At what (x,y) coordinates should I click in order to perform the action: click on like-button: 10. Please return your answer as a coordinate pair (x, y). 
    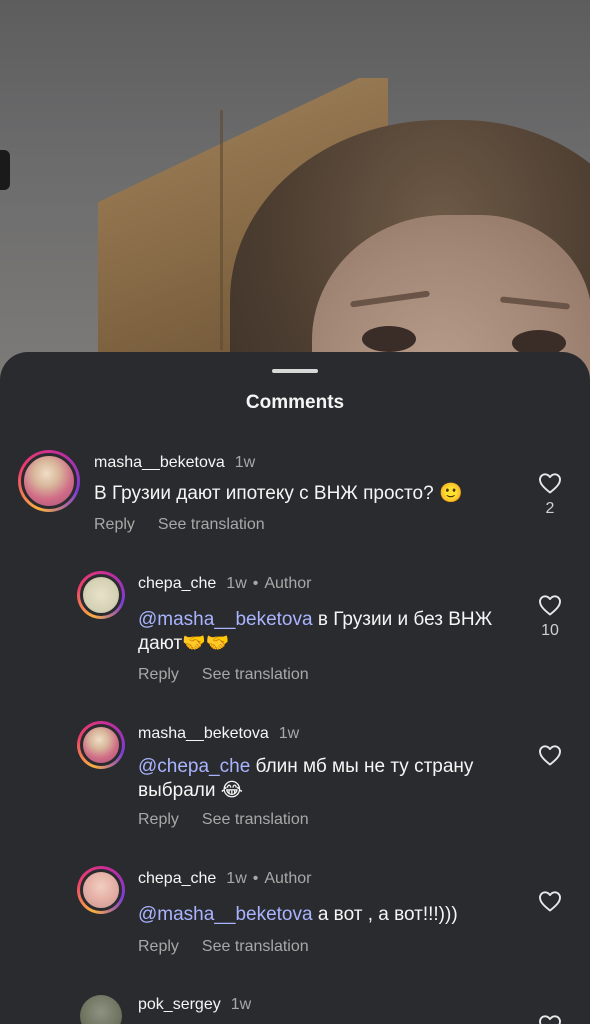
    Looking at the image, I should click on (550, 617).